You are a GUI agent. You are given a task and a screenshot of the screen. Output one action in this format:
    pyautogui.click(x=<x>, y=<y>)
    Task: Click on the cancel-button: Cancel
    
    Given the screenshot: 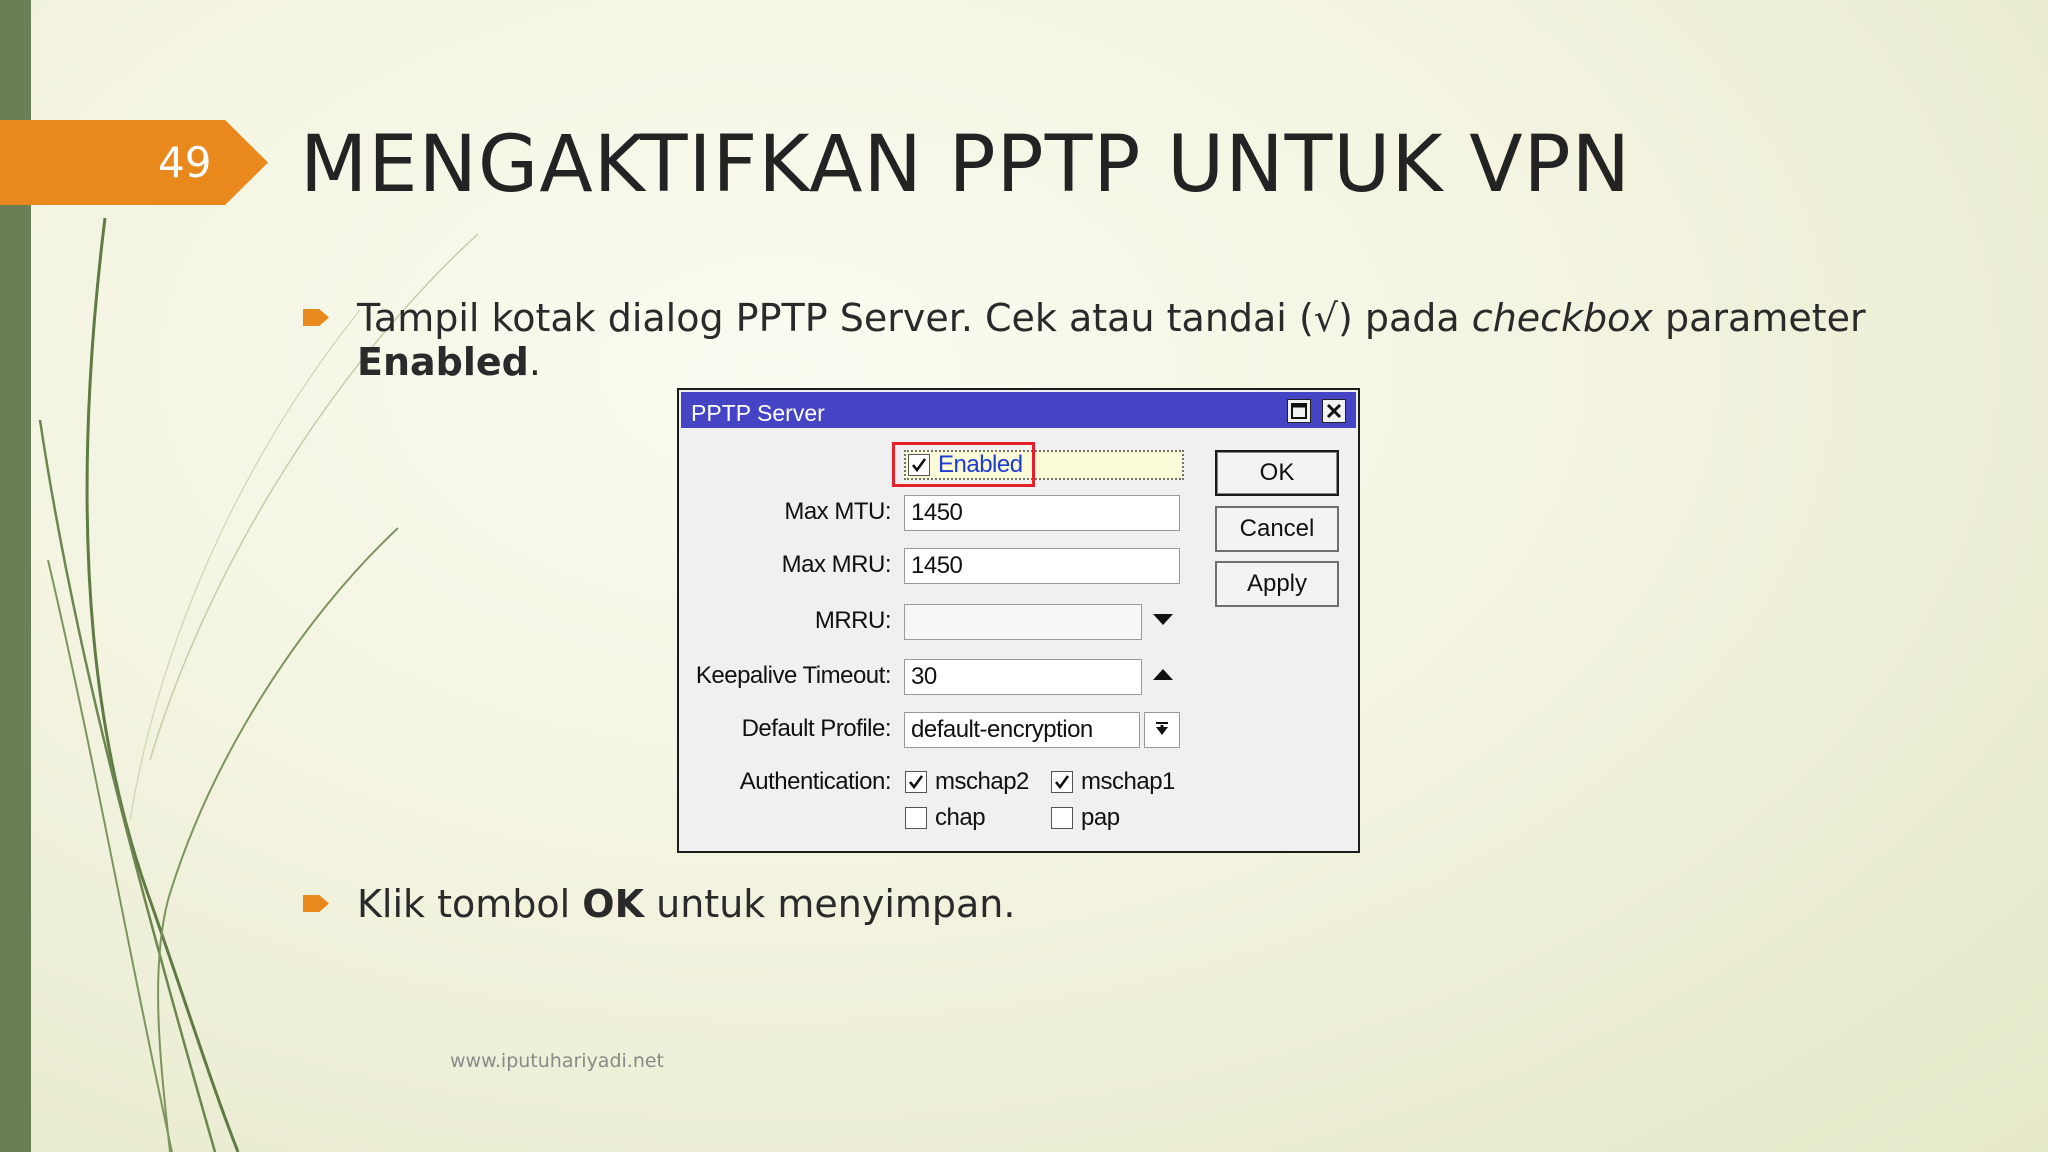 What is the action you would take?
    pyautogui.click(x=1277, y=529)
    